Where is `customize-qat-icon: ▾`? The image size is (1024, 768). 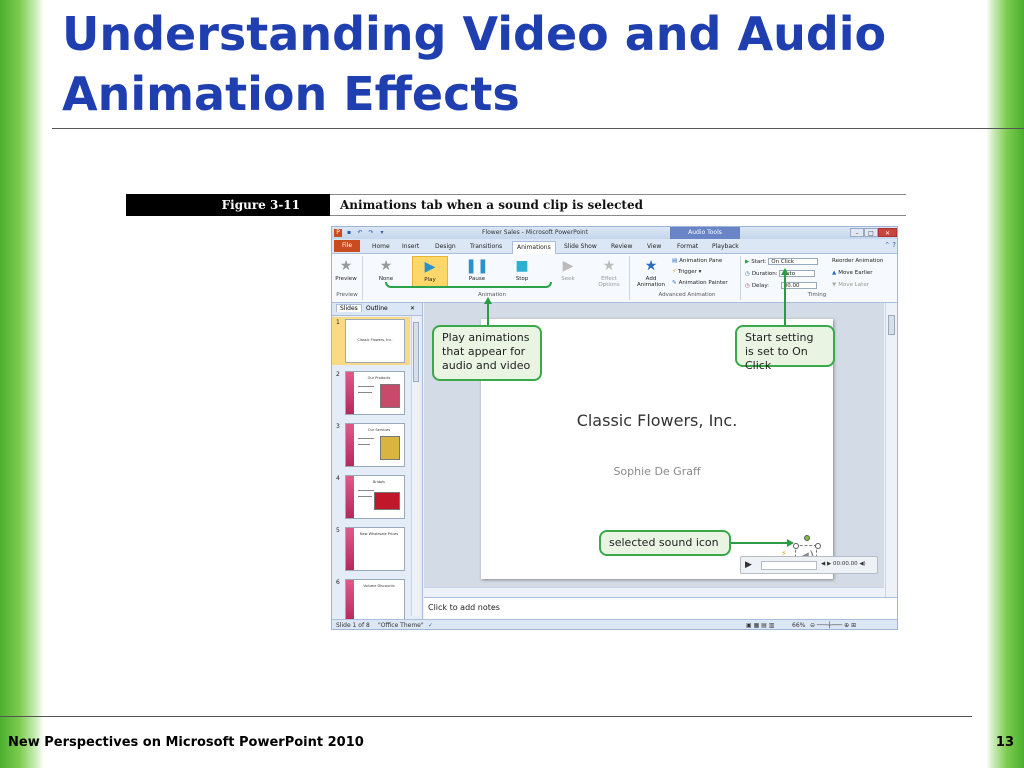 customize-qat-icon: ▾ is located at coordinates (382, 233).